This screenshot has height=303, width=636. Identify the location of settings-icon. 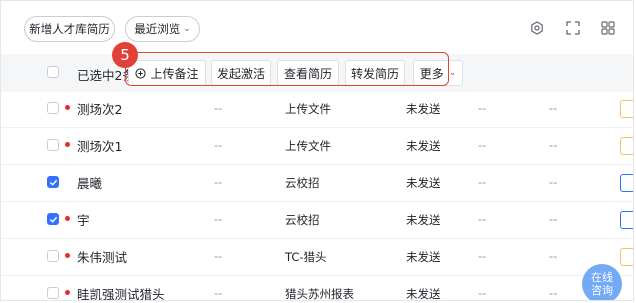
(537, 28).